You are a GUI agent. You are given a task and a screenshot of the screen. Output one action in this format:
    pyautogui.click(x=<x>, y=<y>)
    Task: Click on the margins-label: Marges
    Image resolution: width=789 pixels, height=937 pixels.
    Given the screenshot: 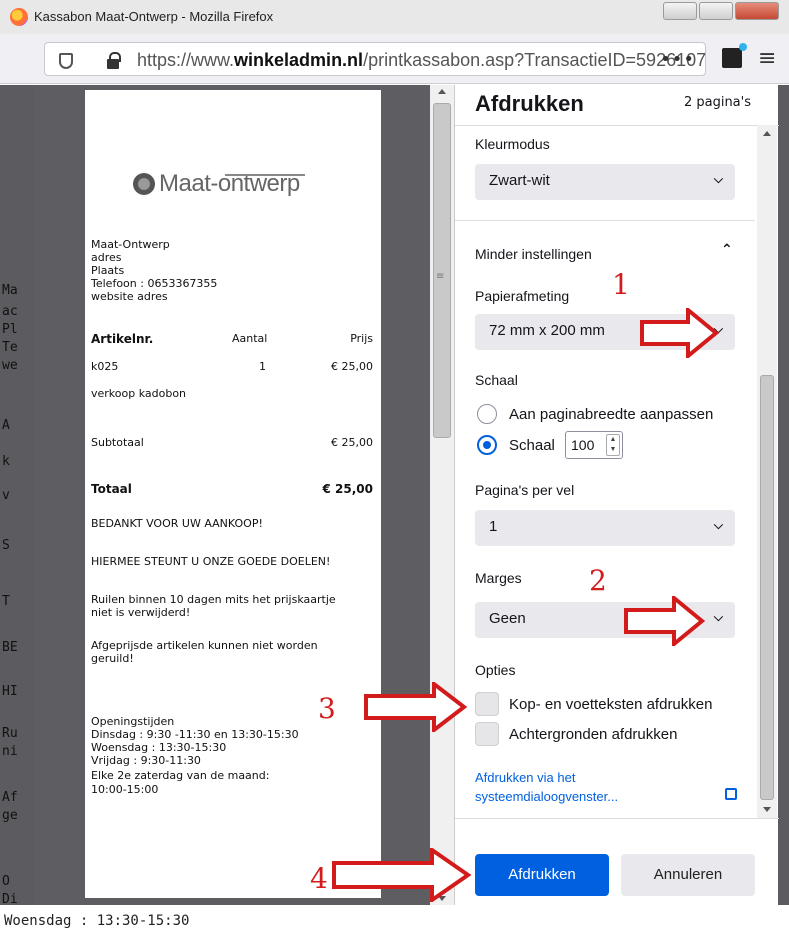 What is the action you would take?
    pyautogui.click(x=498, y=578)
    